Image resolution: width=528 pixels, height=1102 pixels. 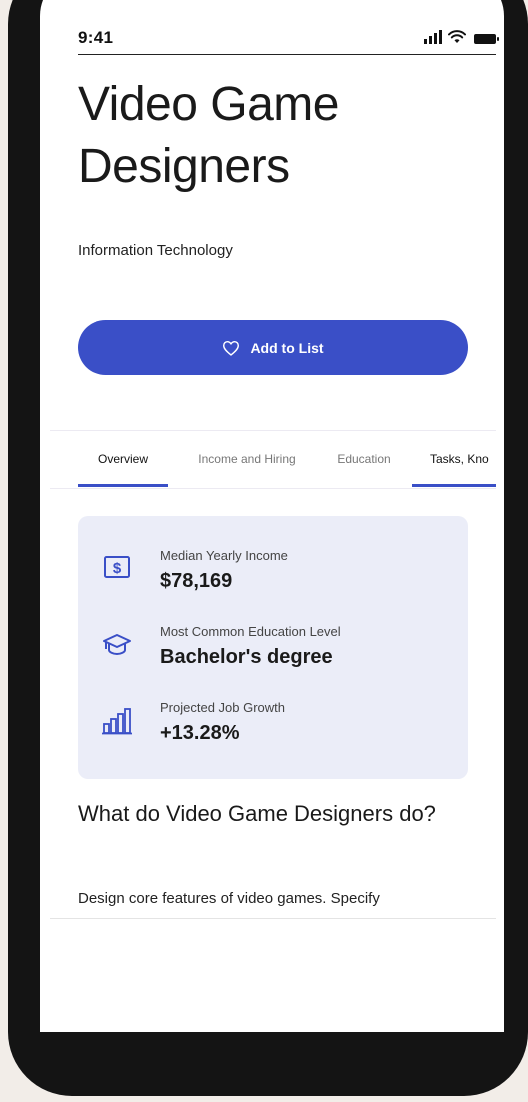 I want to click on tab-label: Overview, so click(x=122, y=459).